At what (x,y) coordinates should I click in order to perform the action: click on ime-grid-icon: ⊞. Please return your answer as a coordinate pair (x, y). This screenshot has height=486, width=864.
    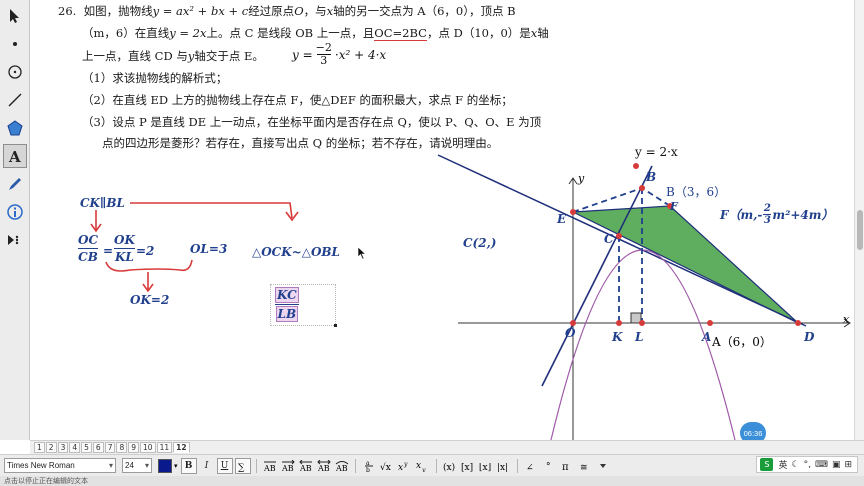
    Looking at the image, I should click on (848, 464).